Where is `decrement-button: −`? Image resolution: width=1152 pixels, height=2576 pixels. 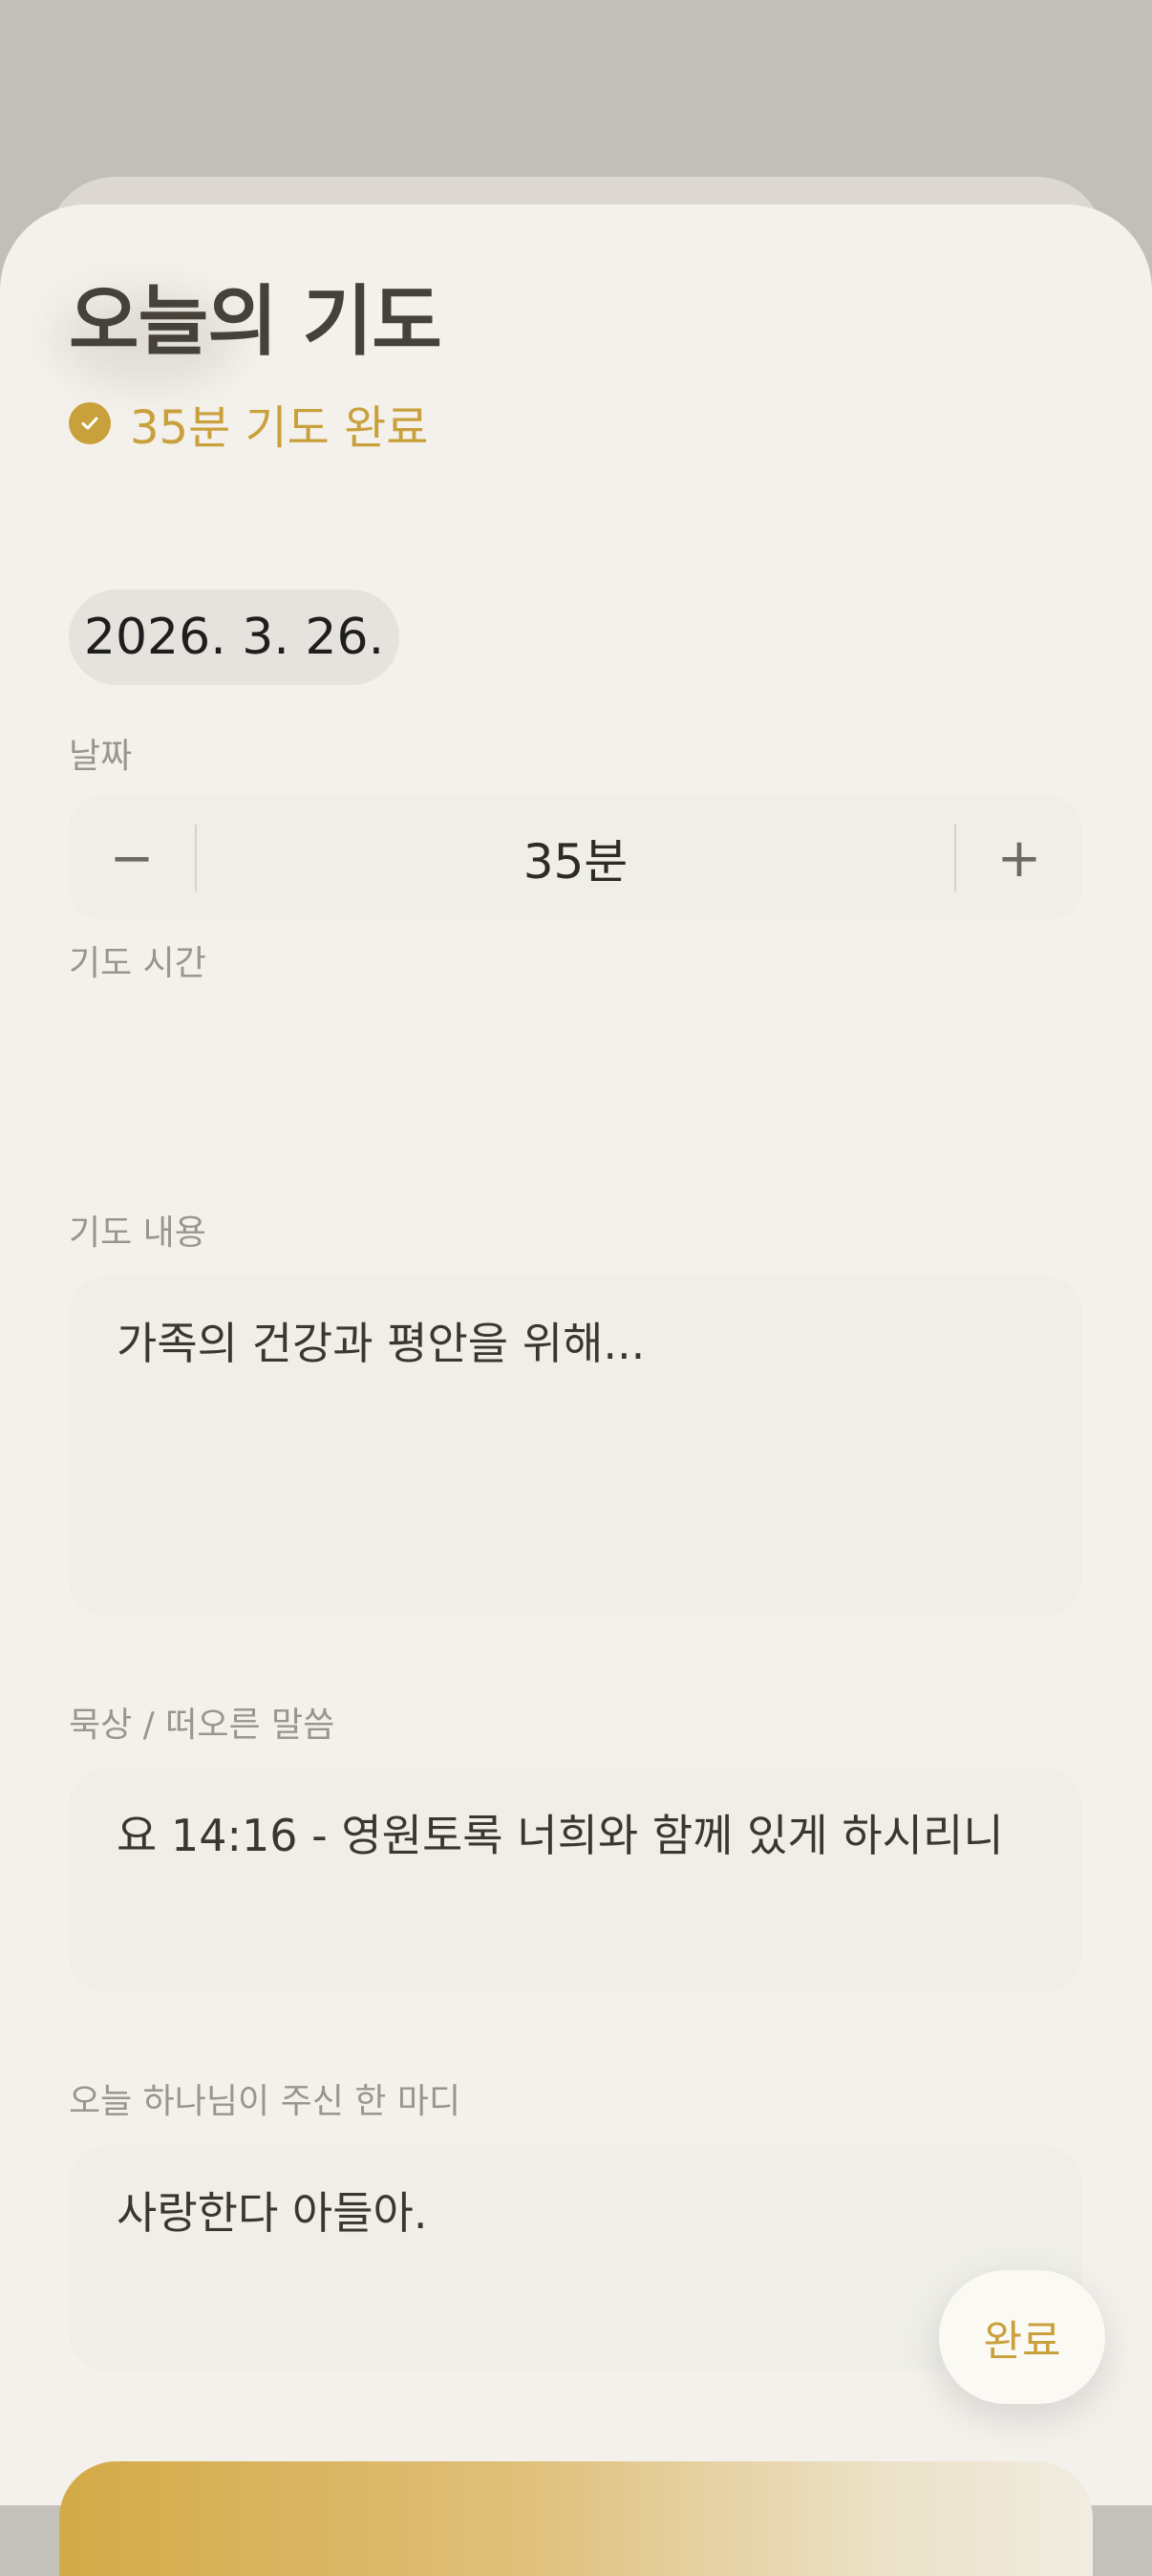 decrement-button: − is located at coordinates (132, 858).